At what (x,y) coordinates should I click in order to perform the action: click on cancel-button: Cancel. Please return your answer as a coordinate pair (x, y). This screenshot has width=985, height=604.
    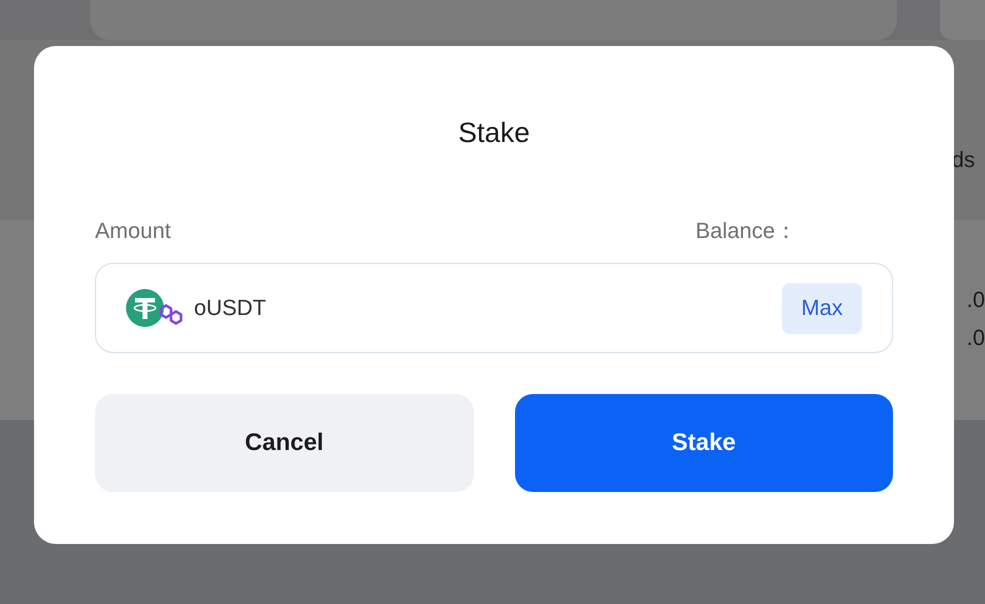
    Looking at the image, I should click on (284, 443).